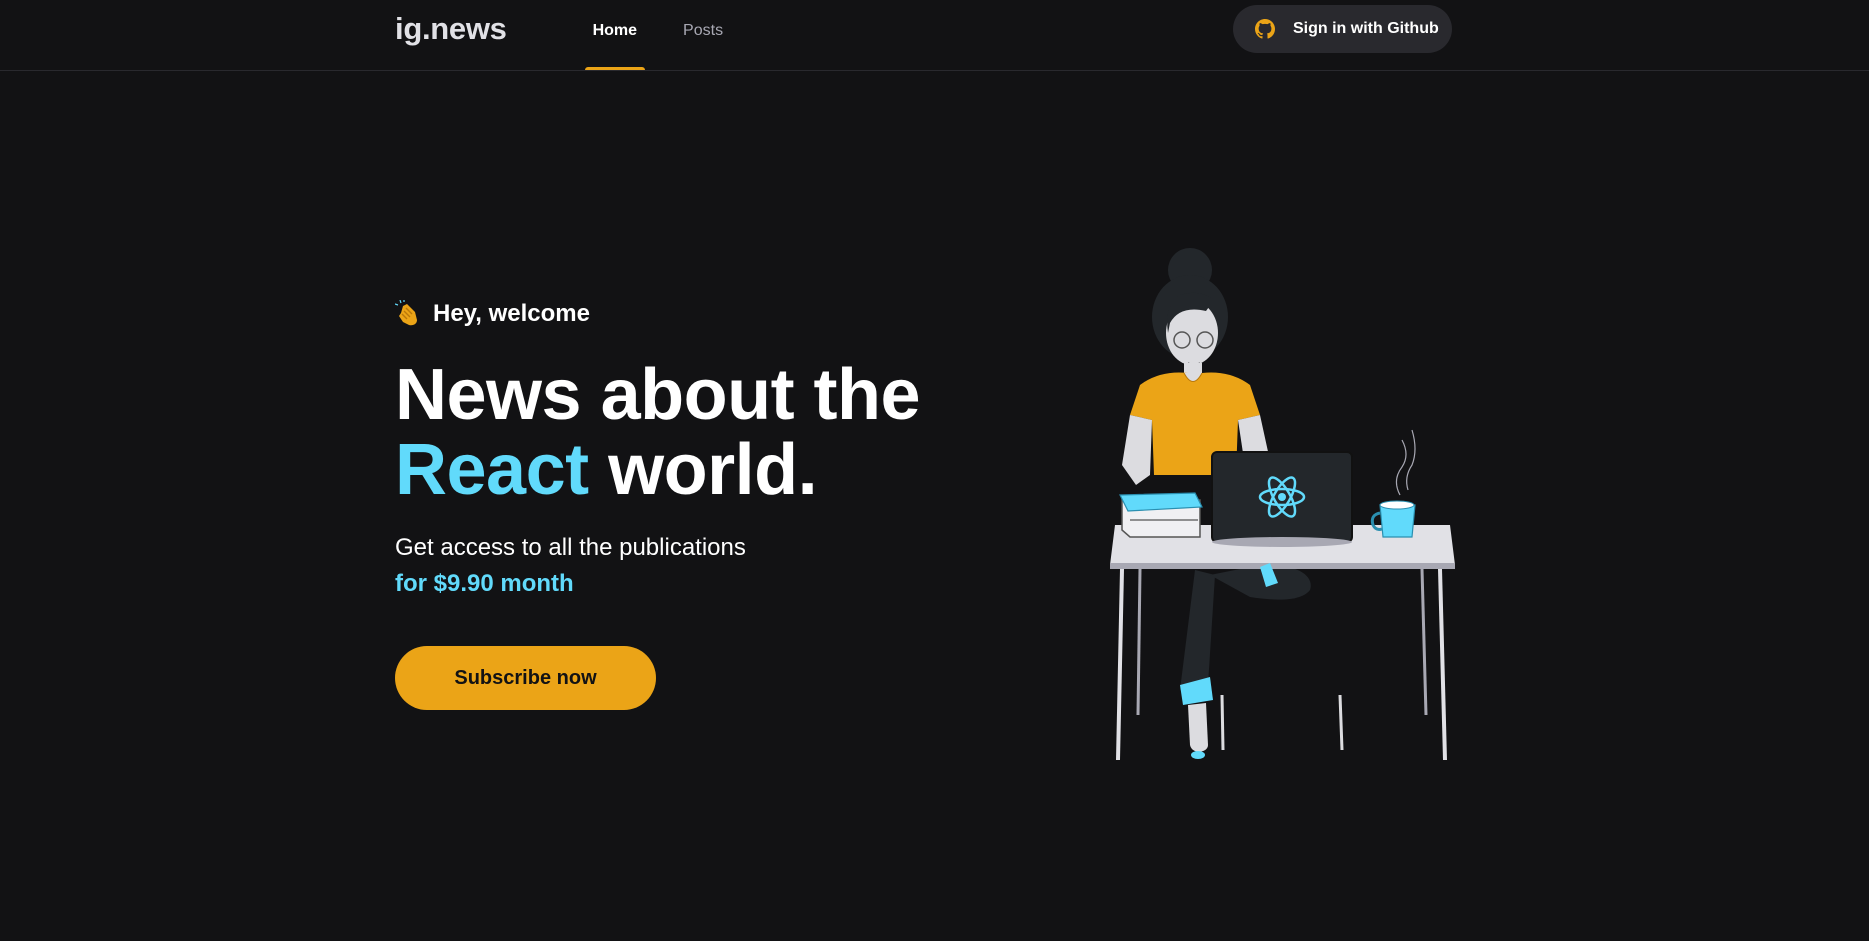 The image size is (1869, 941). I want to click on header: ig.news Home Posts Sign in with Github, so click(934, 35).